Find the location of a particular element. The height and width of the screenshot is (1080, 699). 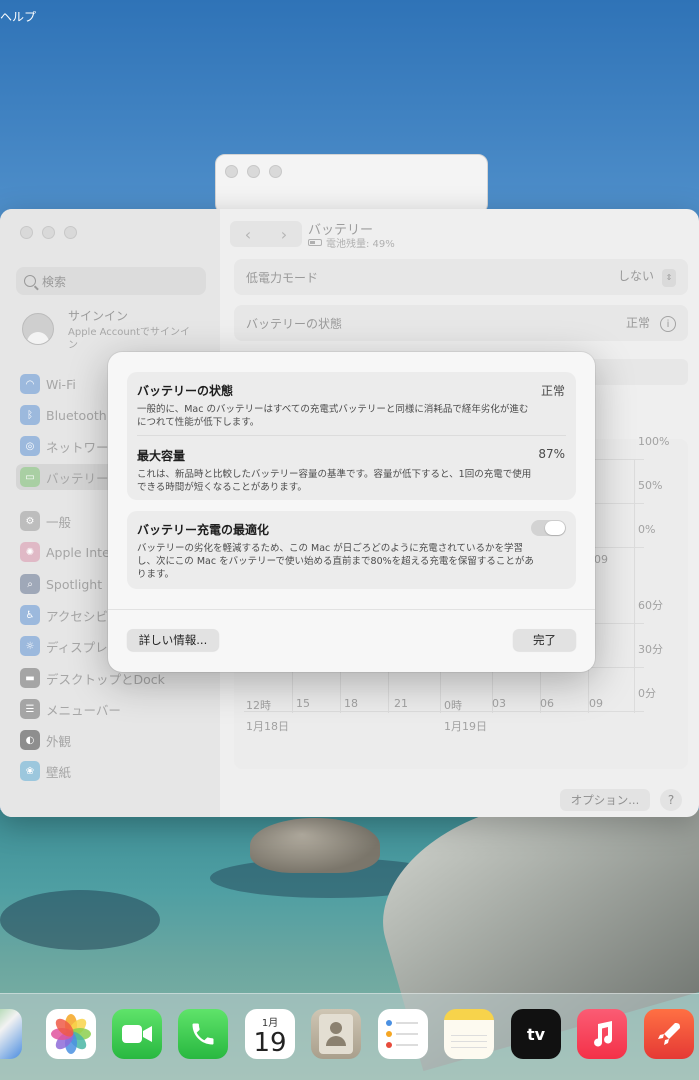

photos-icon is located at coordinates (71, 1034).